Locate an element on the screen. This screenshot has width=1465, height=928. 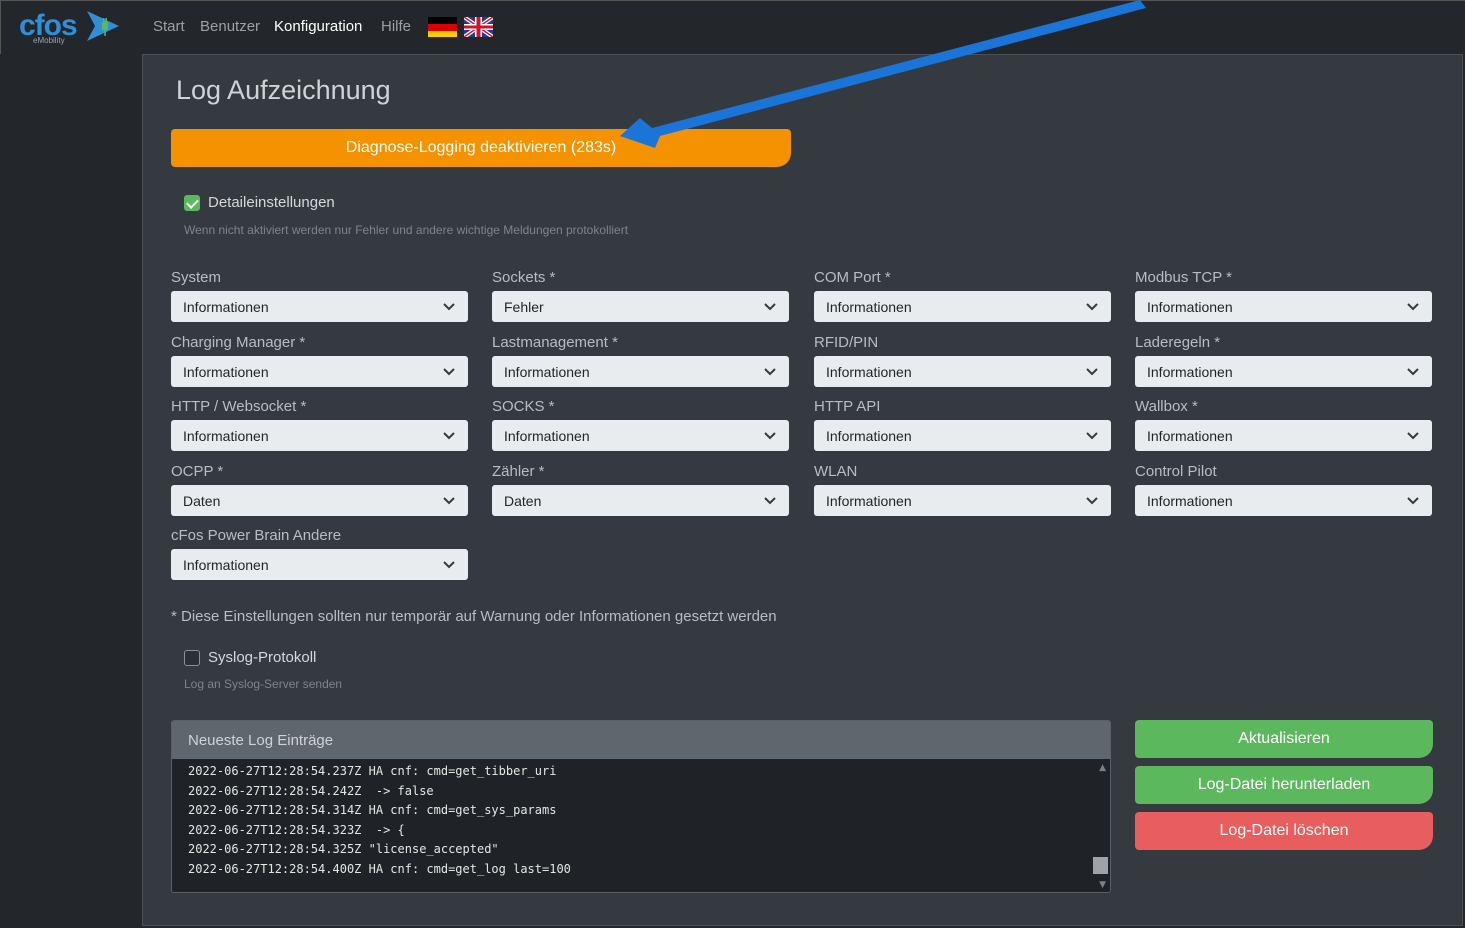
select-system: Informationen is located at coordinates (319, 306).